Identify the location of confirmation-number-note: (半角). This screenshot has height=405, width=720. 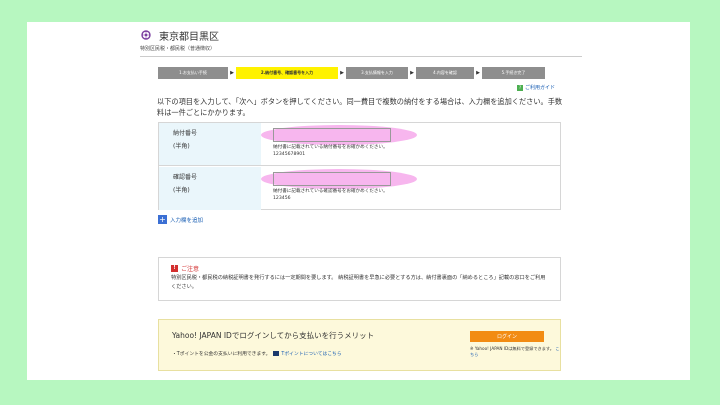
(181, 190).